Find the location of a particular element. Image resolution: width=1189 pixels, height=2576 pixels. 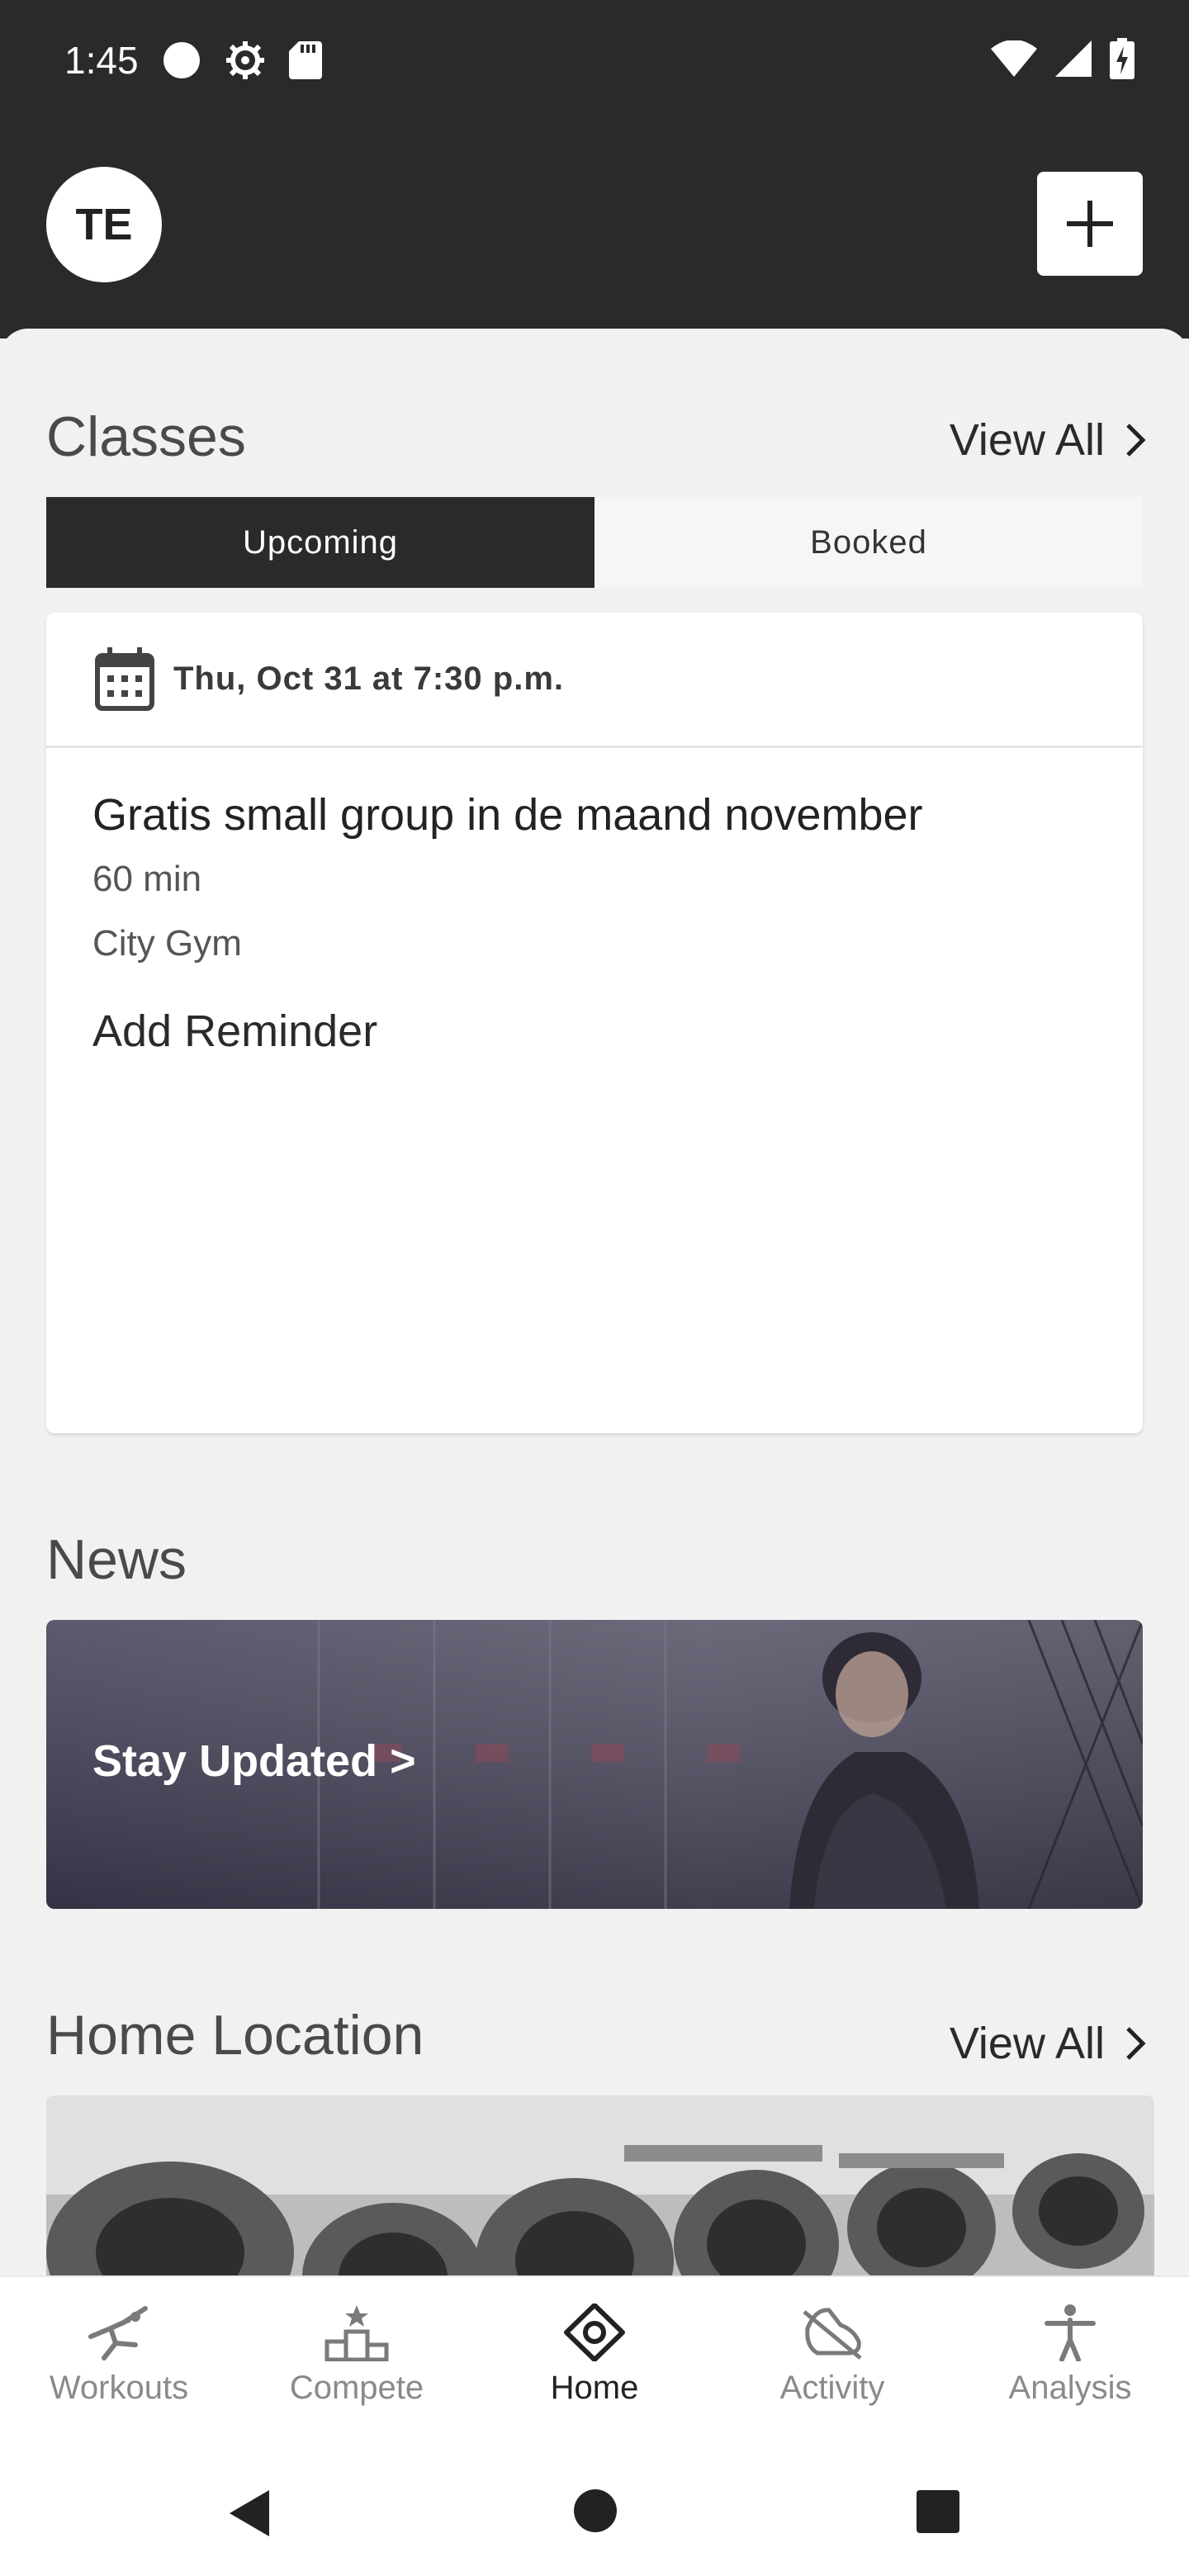

calendar-icon is located at coordinates (124, 678).